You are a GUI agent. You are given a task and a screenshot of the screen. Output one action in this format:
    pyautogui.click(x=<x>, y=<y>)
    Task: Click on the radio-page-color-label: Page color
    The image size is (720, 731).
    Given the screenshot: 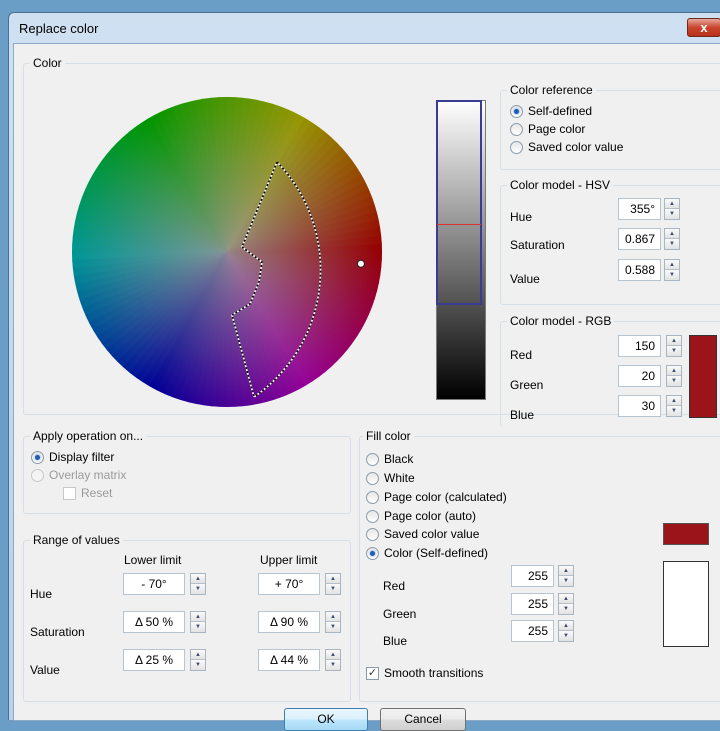 What is the action you would take?
    pyautogui.click(x=557, y=129)
    